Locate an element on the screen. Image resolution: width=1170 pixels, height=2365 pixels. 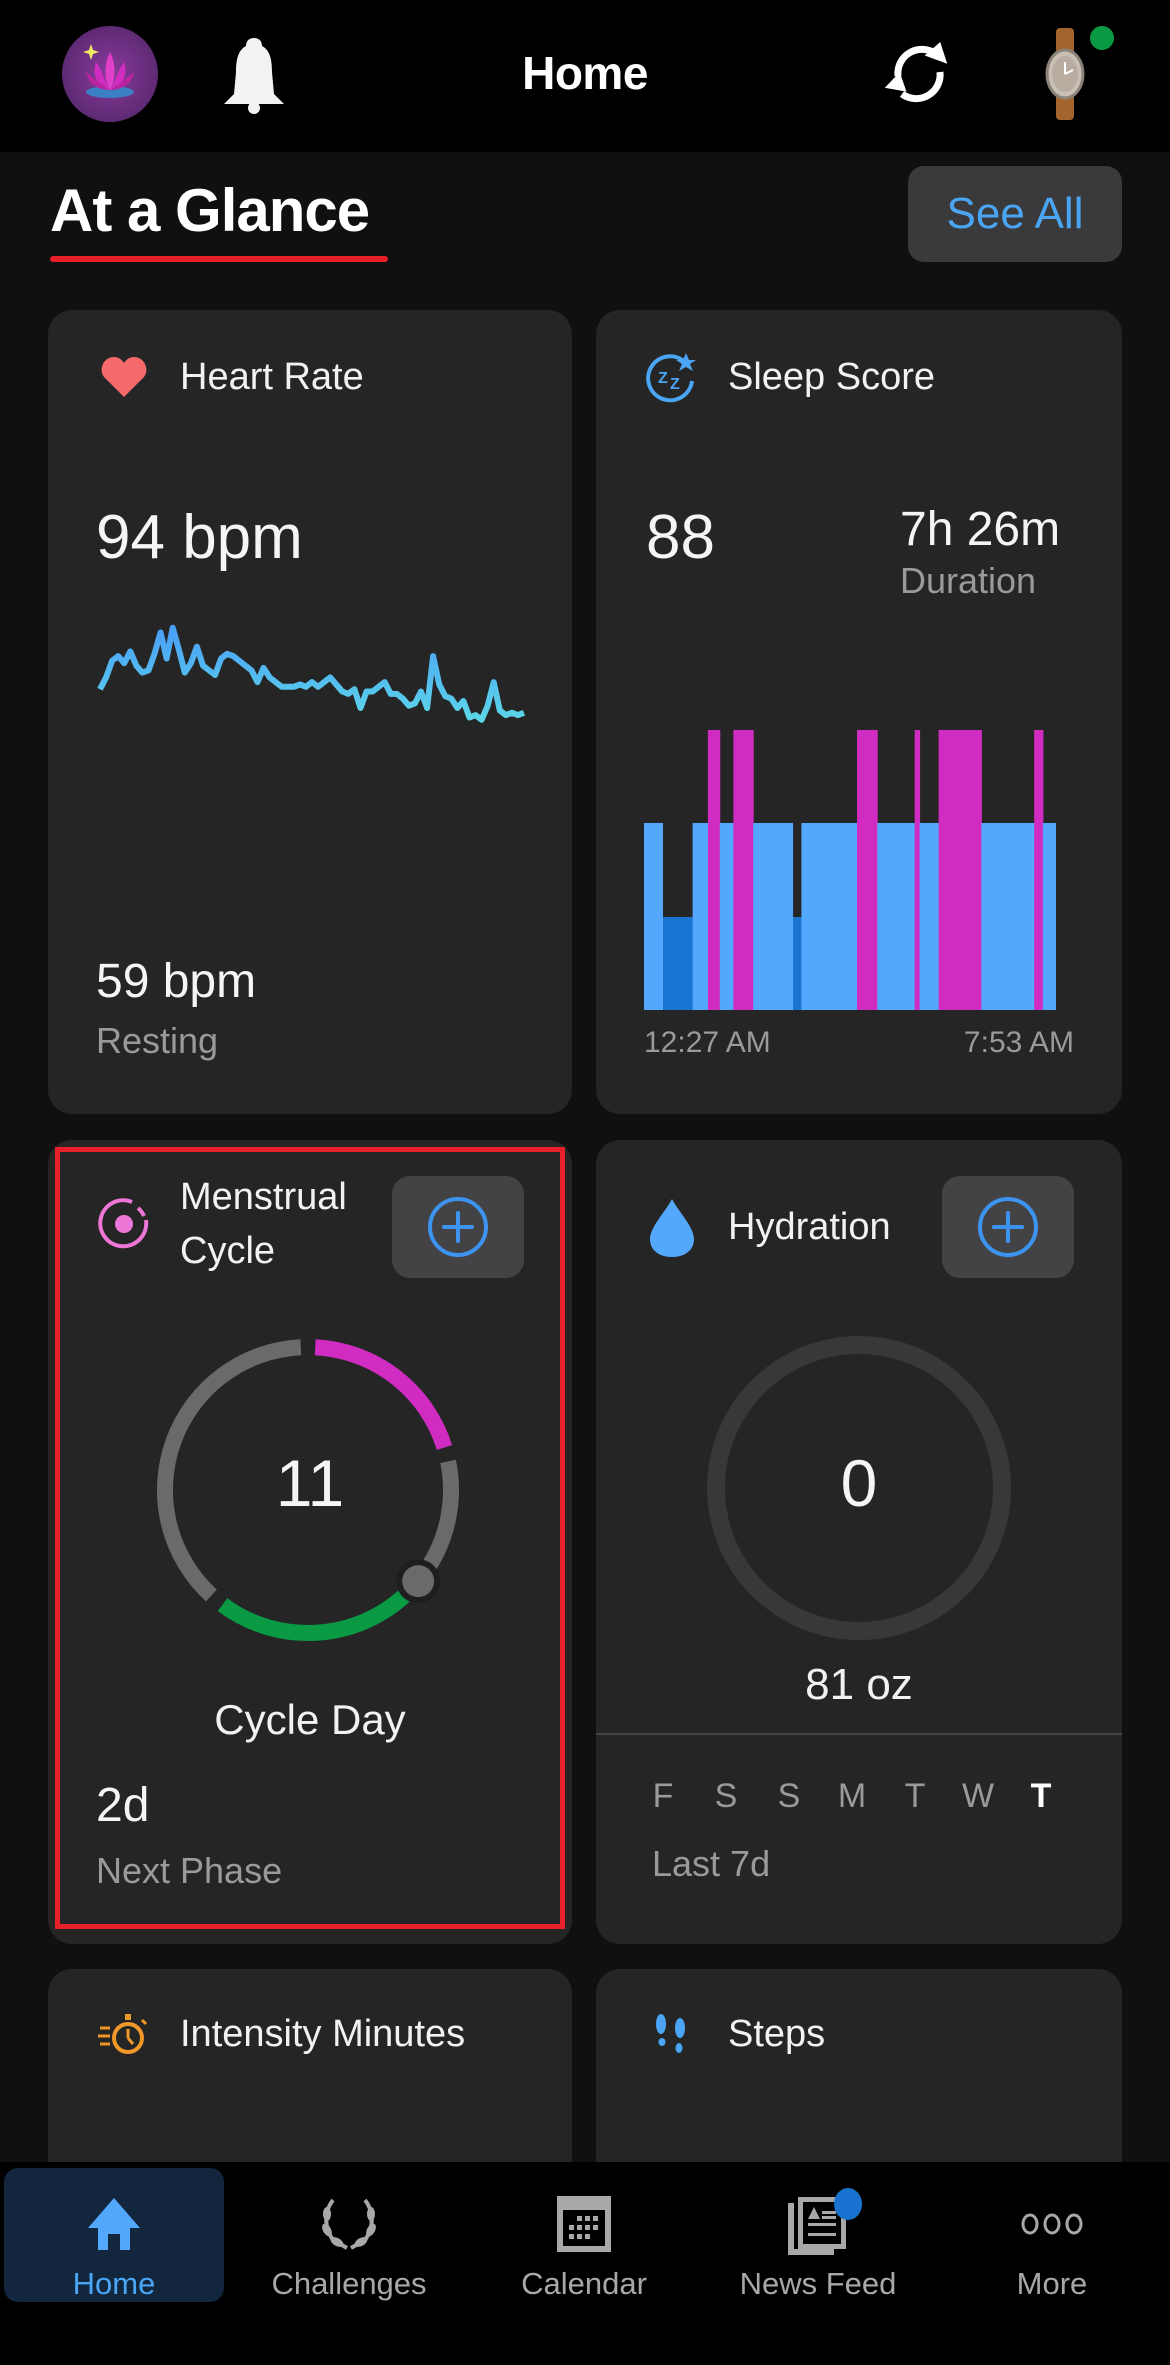
see-all-button: See All is located at coordinates (1015, 214).